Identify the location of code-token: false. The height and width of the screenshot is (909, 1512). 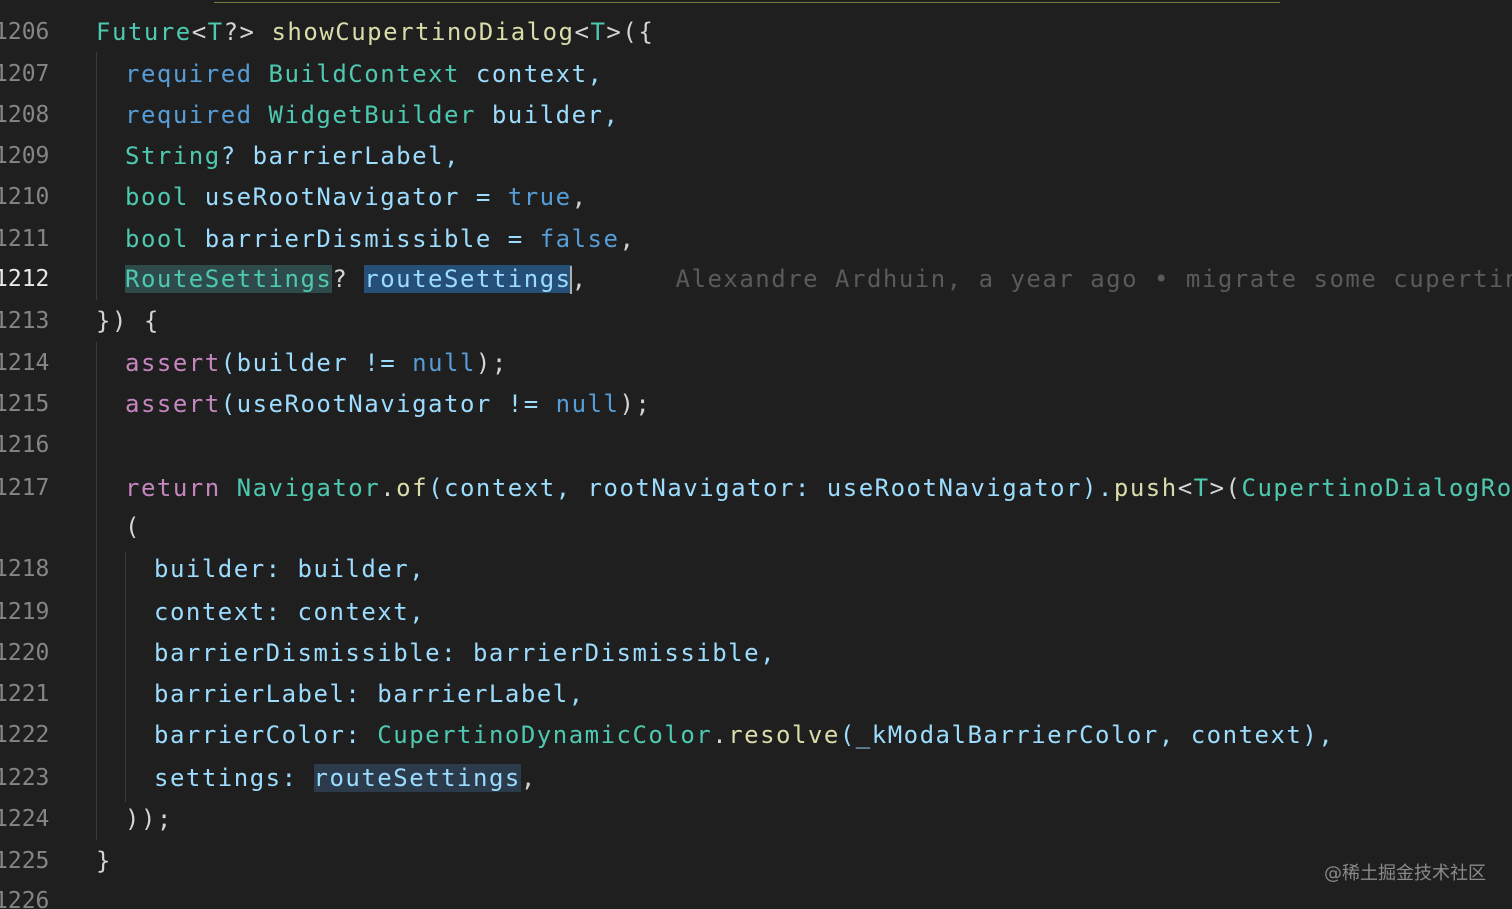
(579, 239).